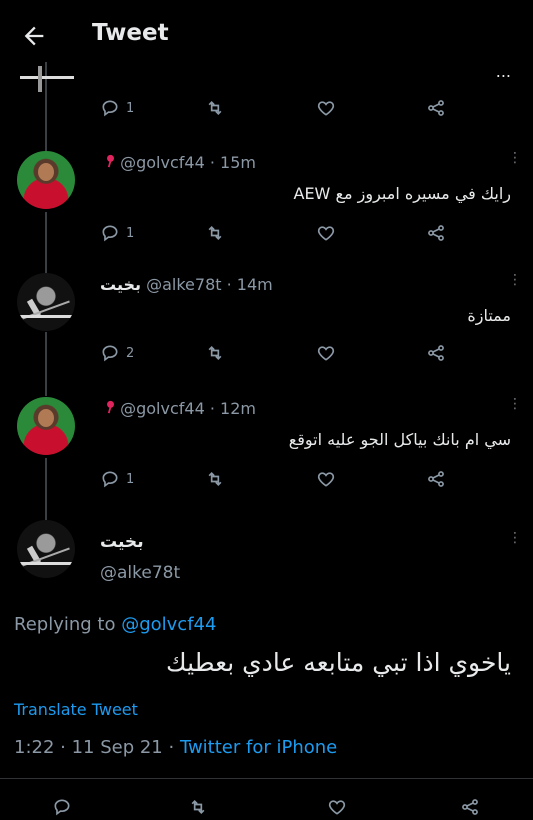 This screenshot has height=820, width=533. I want to click on tweet-text: ممتازة, so click(489, 315).